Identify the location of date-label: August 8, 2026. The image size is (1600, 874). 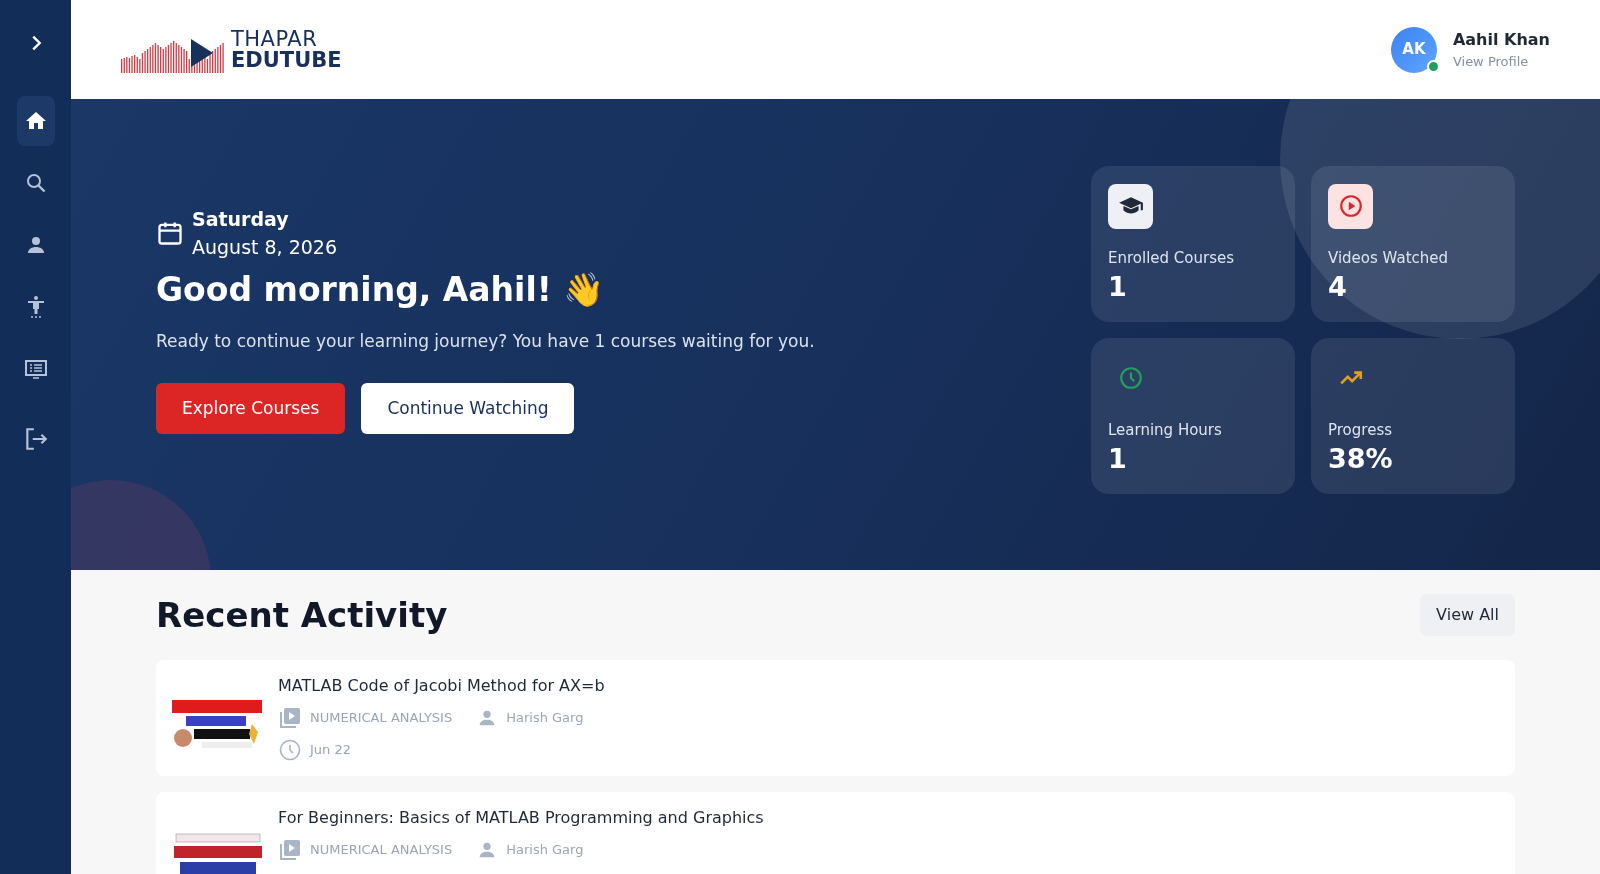
(265, 248).